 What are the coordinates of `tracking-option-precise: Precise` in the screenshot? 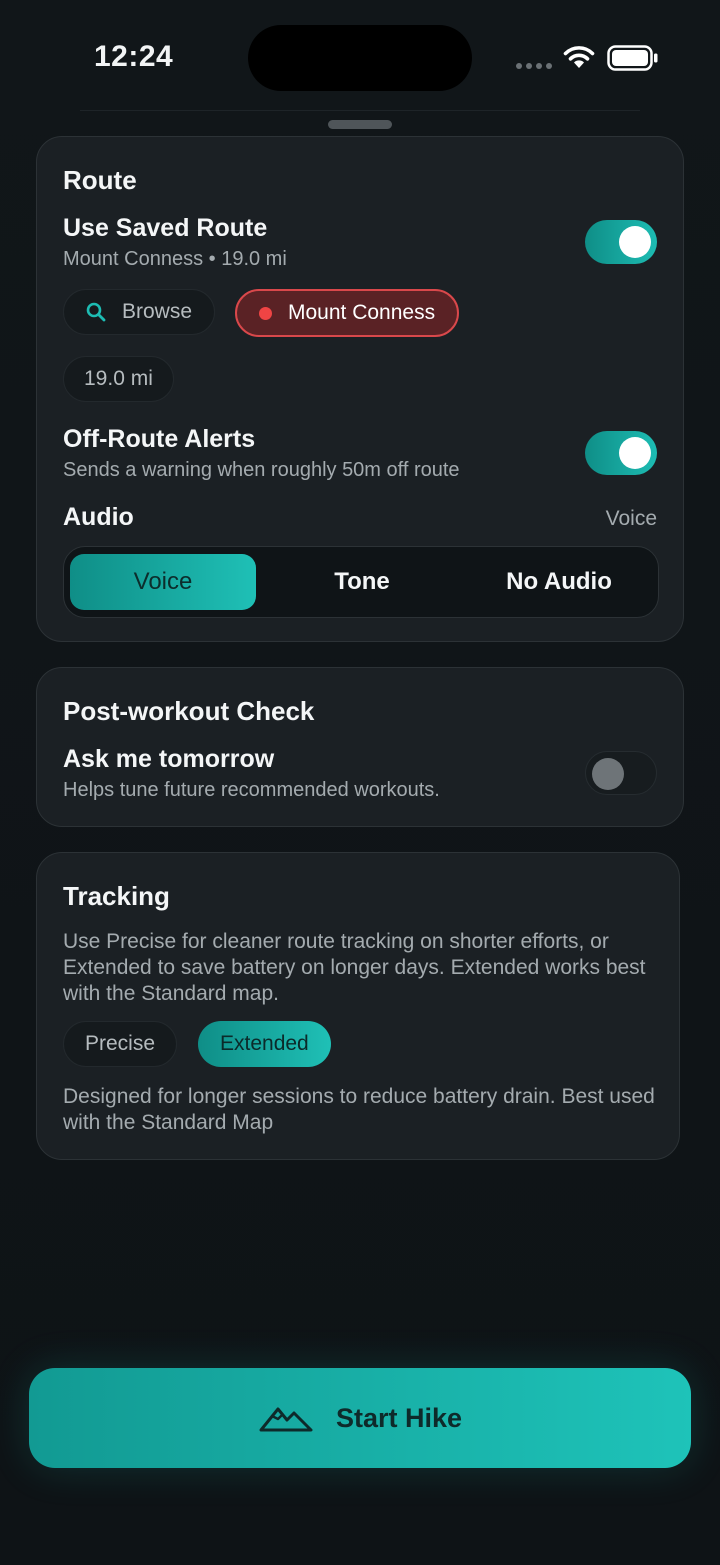 It's located at (120, 1044).